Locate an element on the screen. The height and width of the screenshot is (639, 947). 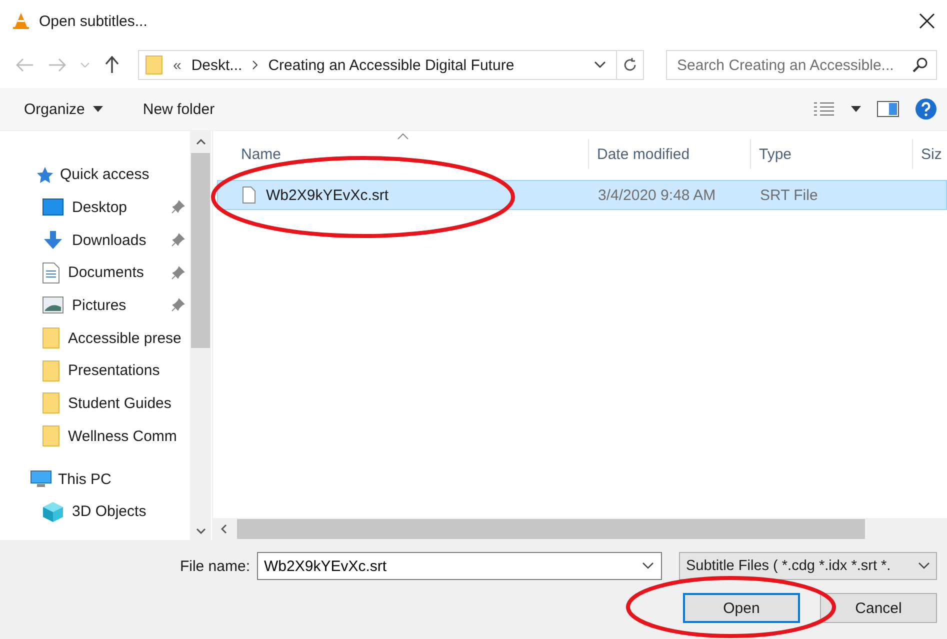
breadcrumb: Creating an Accessible Digital Future is located at coordinates (391, 65).